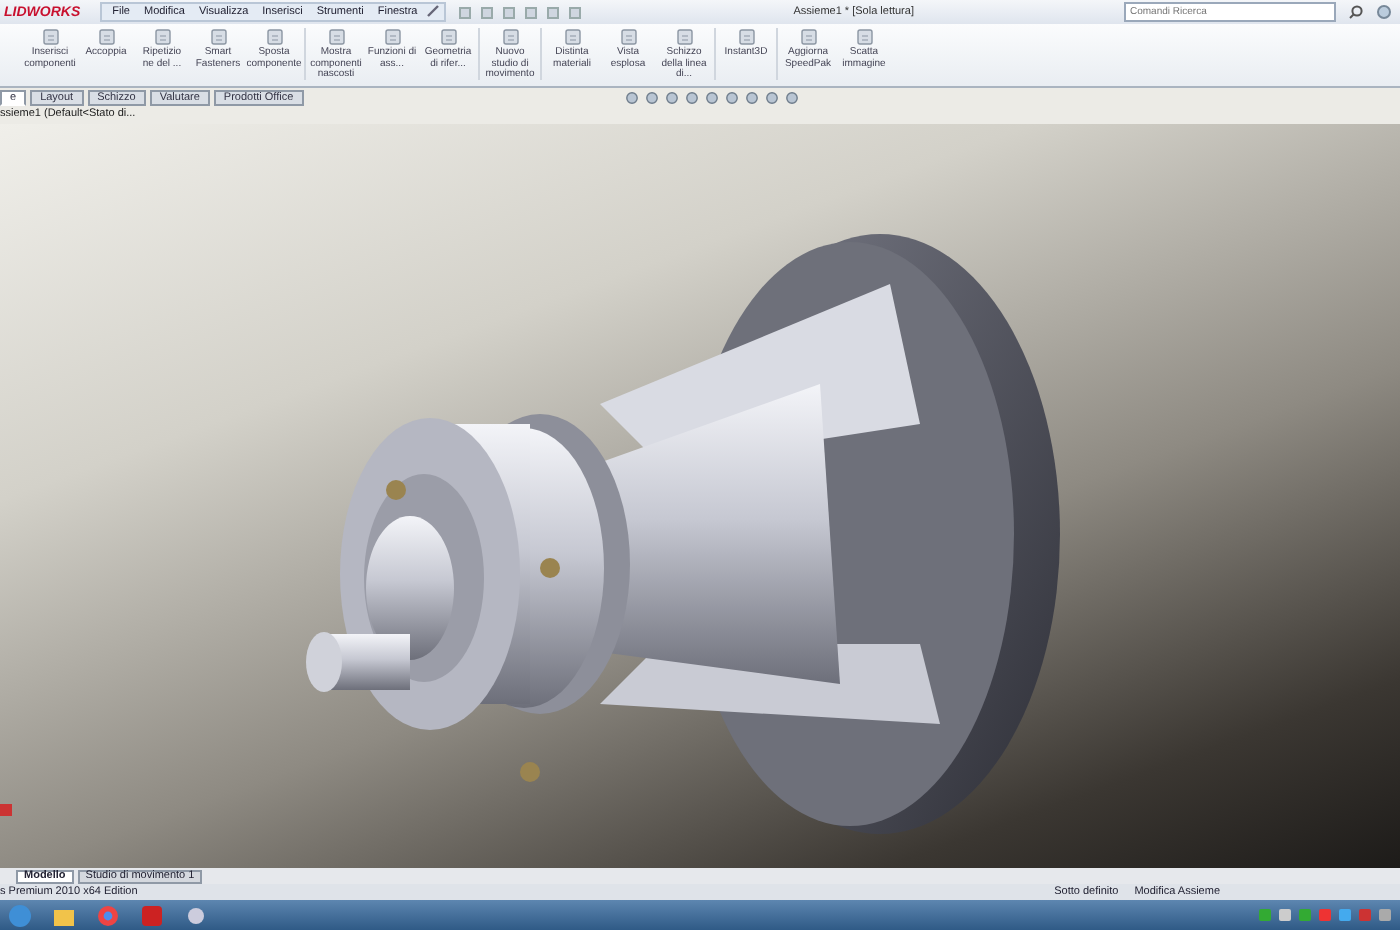 This screenshot has width=1400, height=930. What do you see at coordinates (1356, 12) in the screenshot?
I see `search-icon` at bounding box center [1356, 12].